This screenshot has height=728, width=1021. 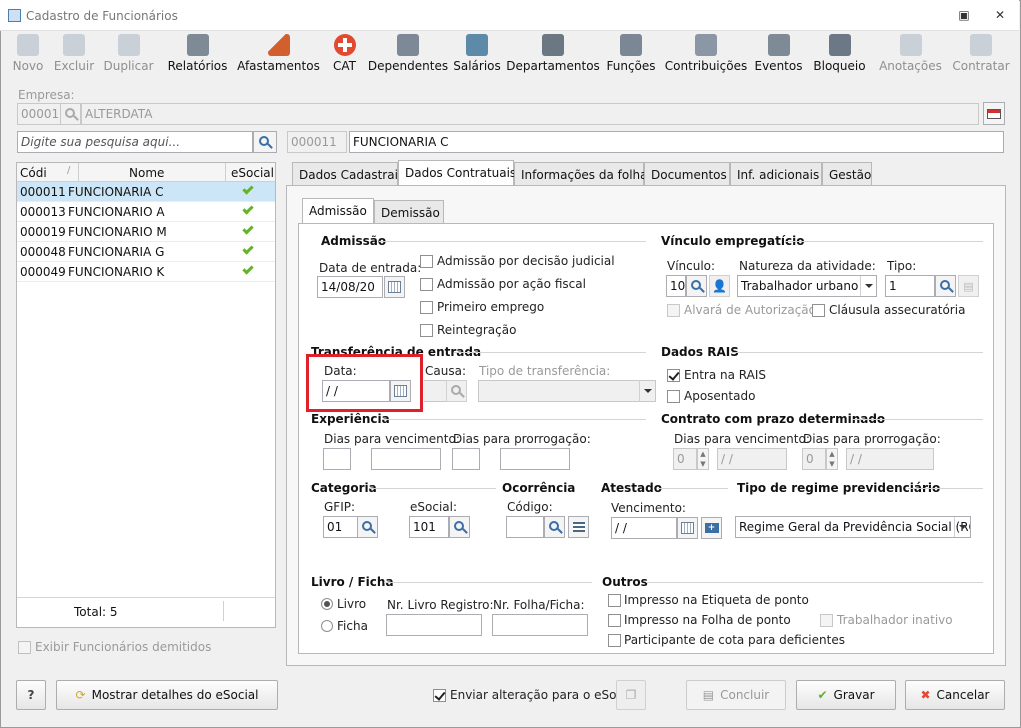 What do you see at coordinates (631, 695) in the screenshot?
I see `esocial-send-button: ❐` at bounding box center [631, 695].